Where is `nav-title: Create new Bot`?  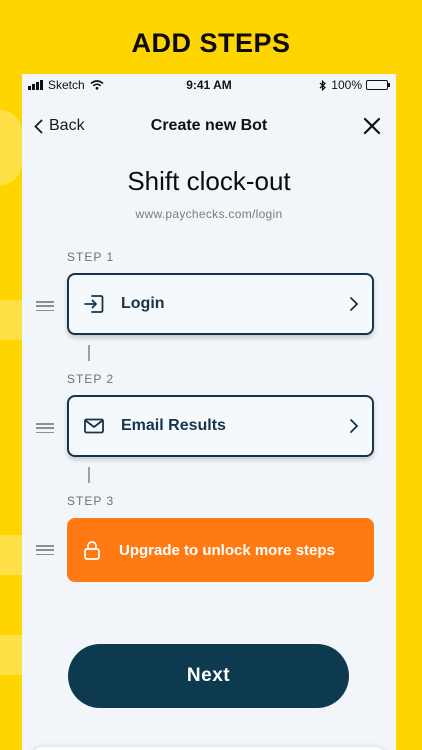
nav-title: Create new Bot is located at coordinates (209, 125).